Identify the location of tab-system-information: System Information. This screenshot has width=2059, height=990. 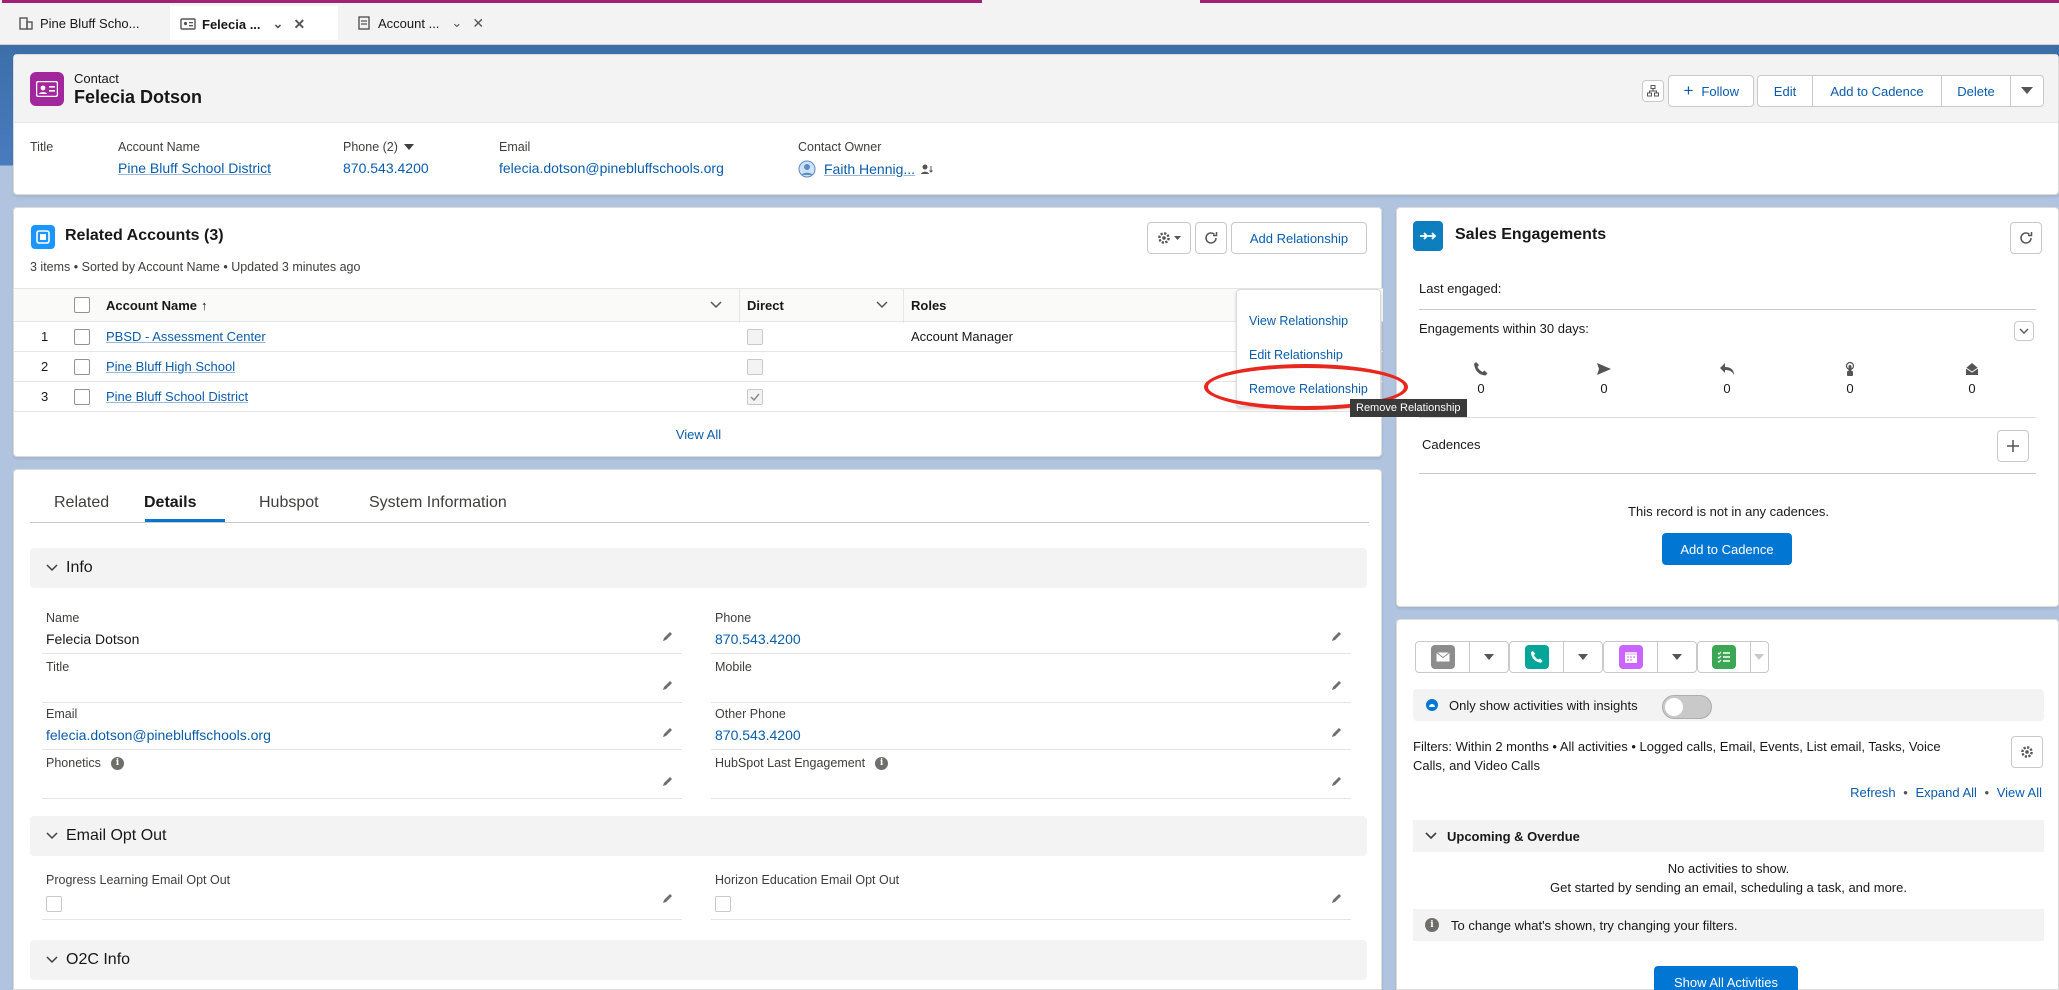
(438, 503).